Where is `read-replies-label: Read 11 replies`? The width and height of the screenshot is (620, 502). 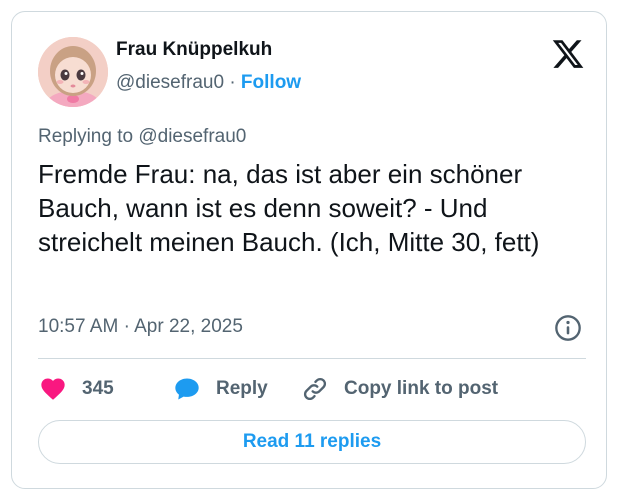
read-replies-label: Read 11 replies is located at coordinates (312, 441).